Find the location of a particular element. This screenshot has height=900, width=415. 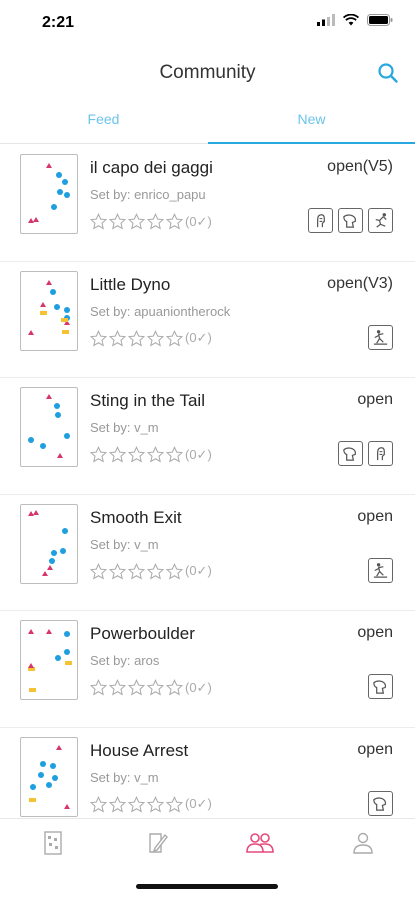

search-icon is located at coordinates (388, 73).